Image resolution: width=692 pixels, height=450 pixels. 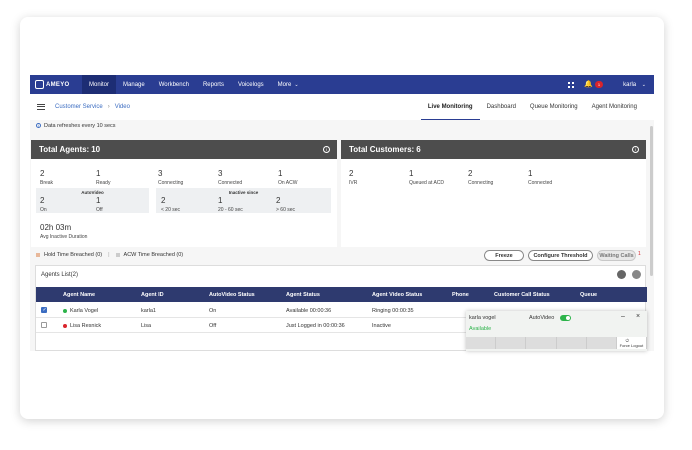 I want to click on close-icon: ×, so click(x=638, y=316).